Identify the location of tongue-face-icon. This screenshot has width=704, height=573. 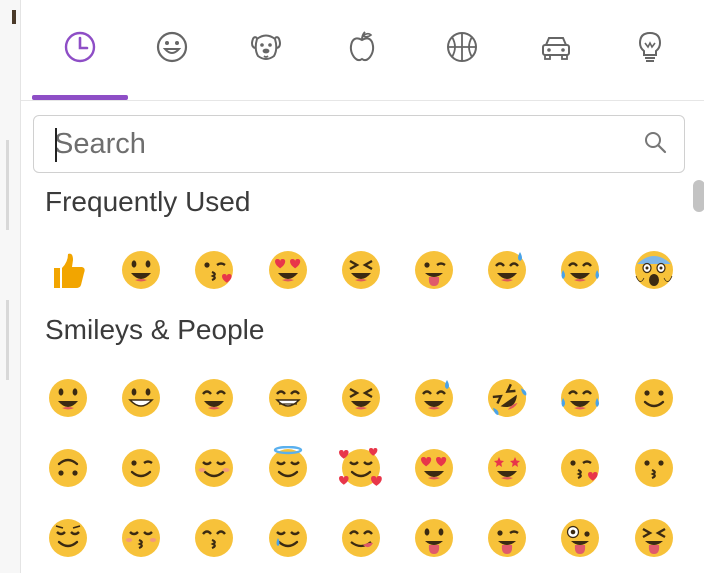
(434, 538).